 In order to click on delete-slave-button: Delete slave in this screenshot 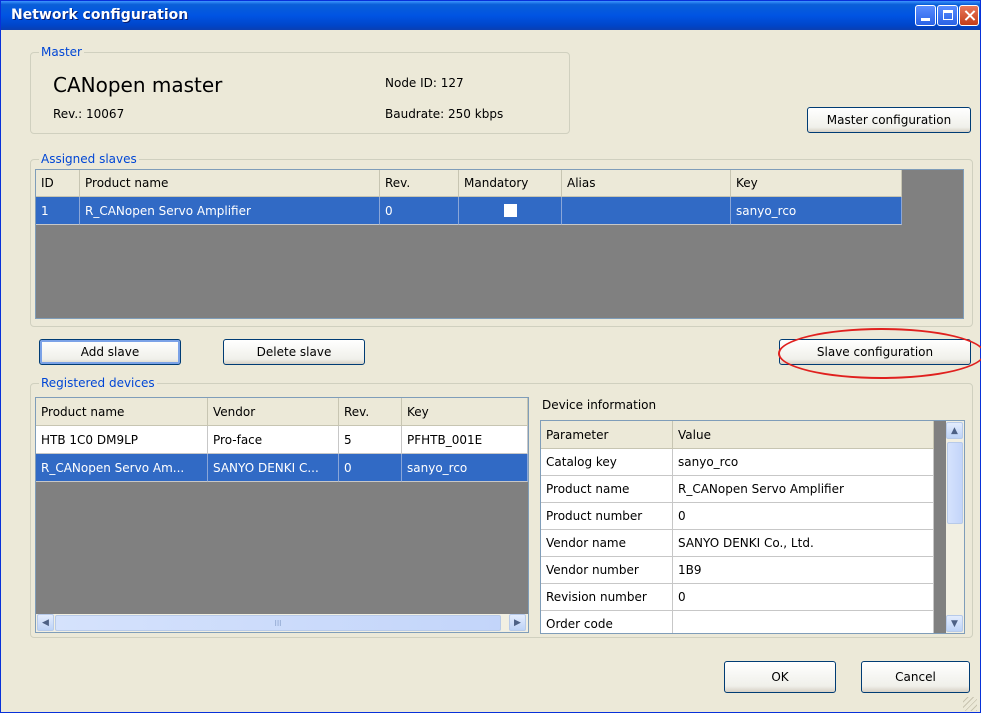, I will do `click(294, 352)`.